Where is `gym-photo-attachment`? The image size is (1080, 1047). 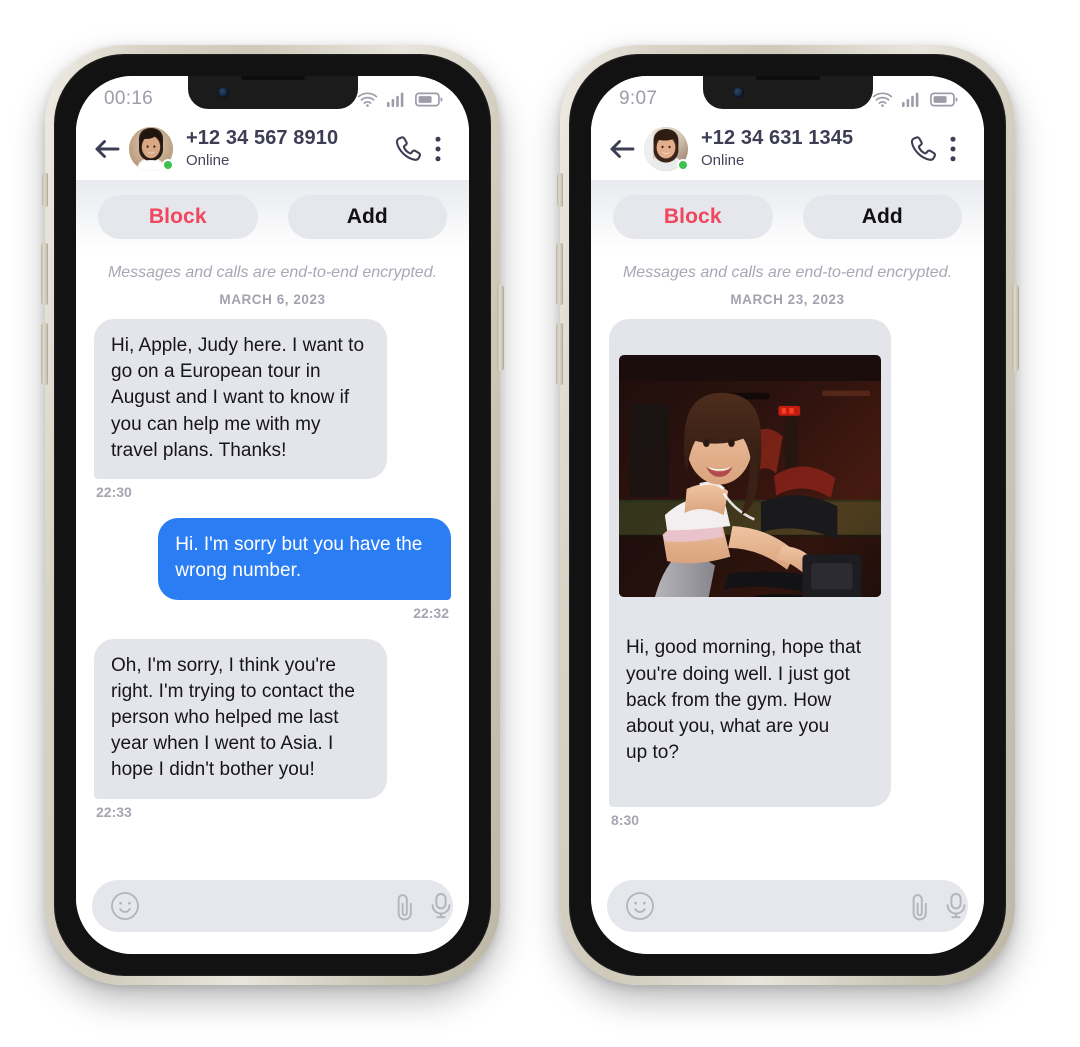 gym-photo-attachment is located at coordinates (750, 476).